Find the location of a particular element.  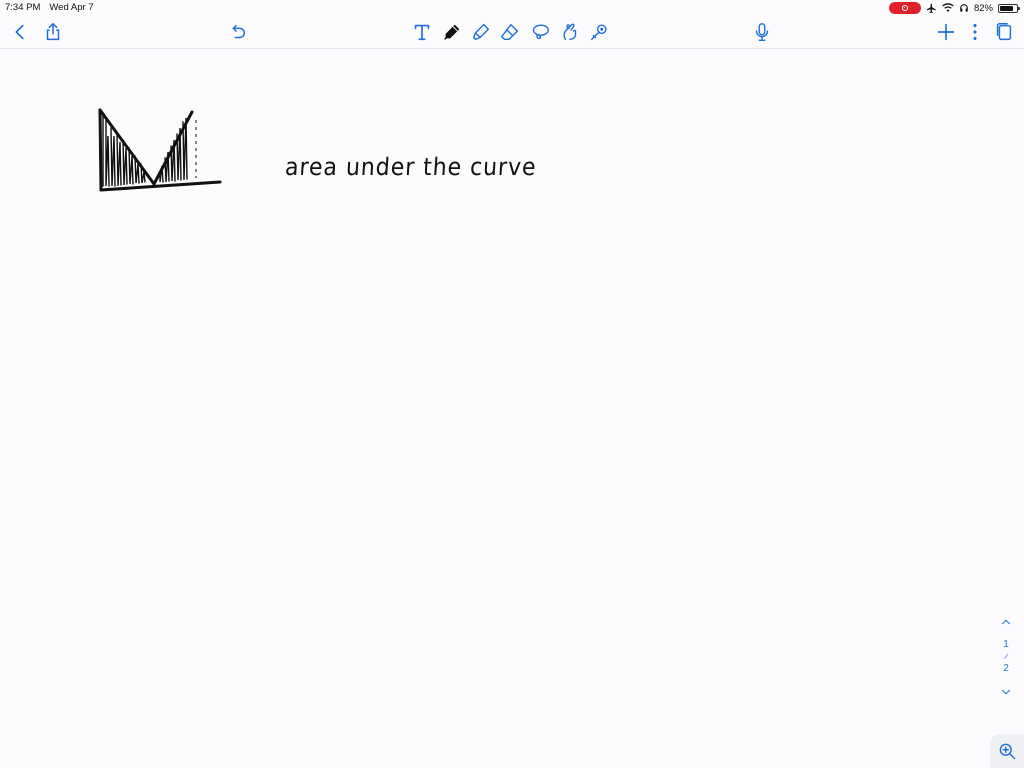

pen-icon is located at coordinates (452, 32).